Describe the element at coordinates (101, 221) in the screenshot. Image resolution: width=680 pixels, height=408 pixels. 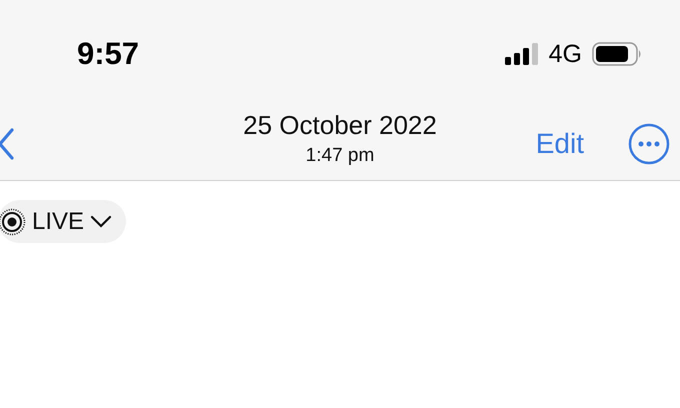
I see `chevron-down-icon` at that location.